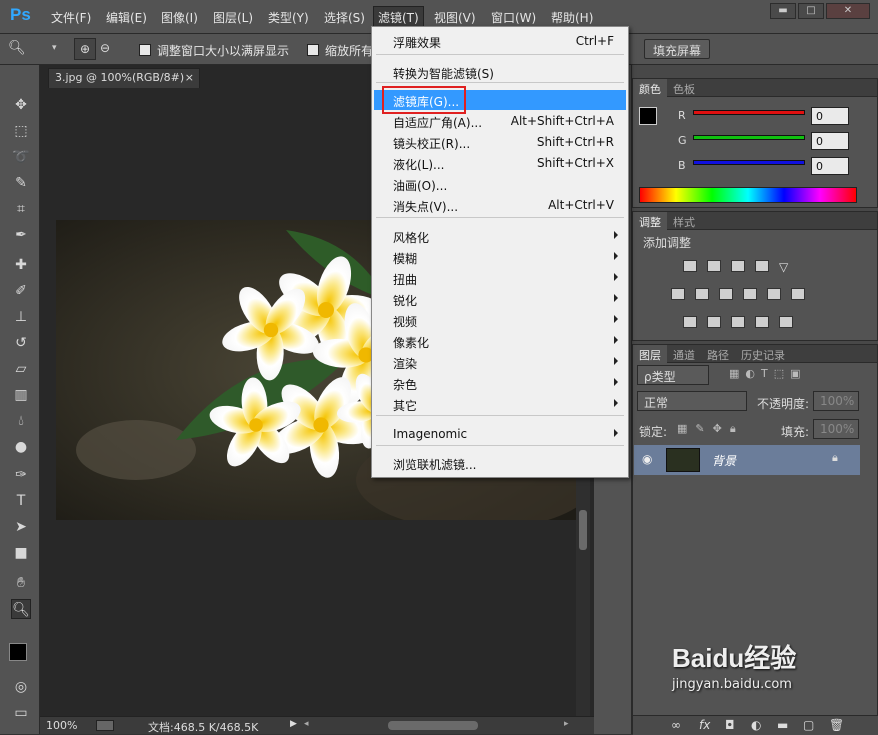  Describe the element at coordinates (21, 583) in the screenshot. I see `hand-tool-icon: ✋︎` at that location.